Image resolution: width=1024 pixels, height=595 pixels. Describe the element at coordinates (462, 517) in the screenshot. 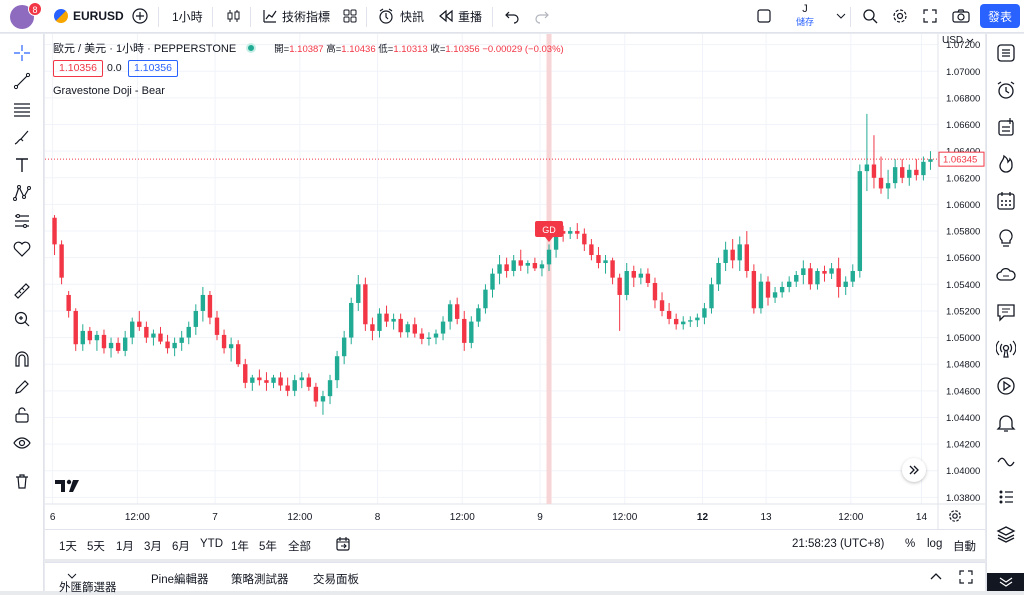

I see `x-axis-tick-label: 12:00` at that location.